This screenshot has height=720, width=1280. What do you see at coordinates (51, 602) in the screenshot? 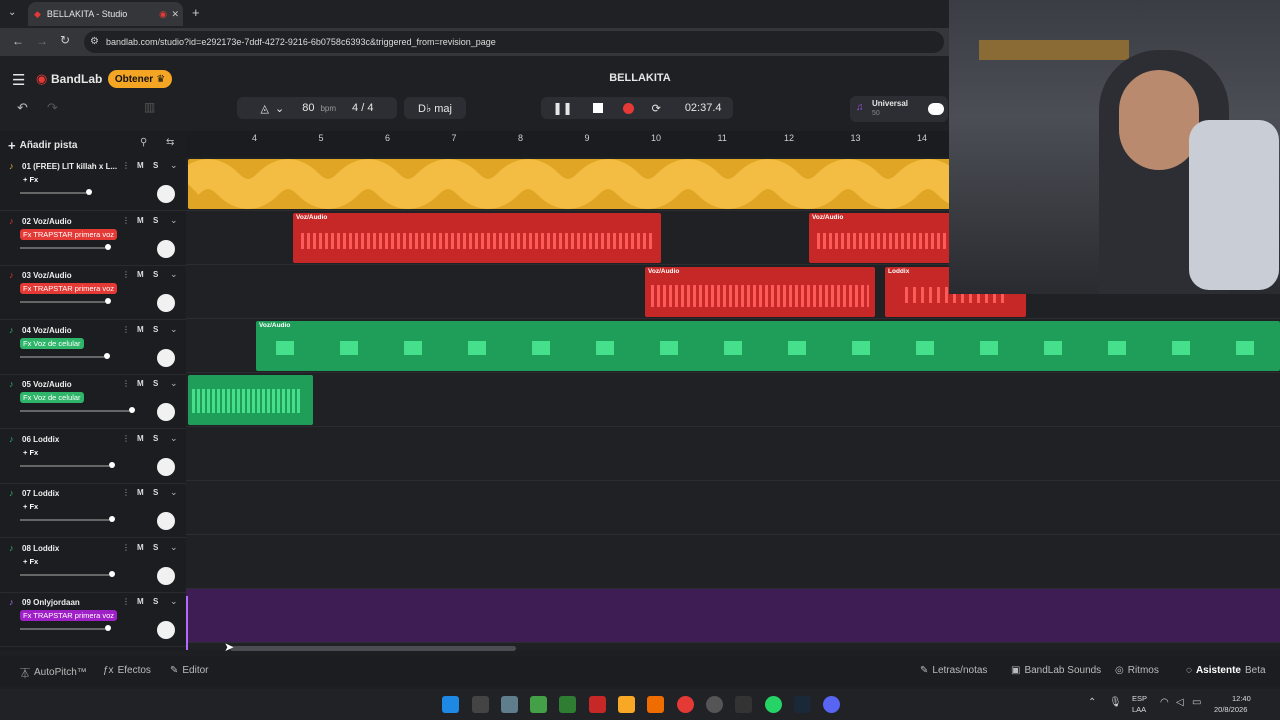
I see `track-name: 09 Onlyjordaan` at bounding box center [51, 602].